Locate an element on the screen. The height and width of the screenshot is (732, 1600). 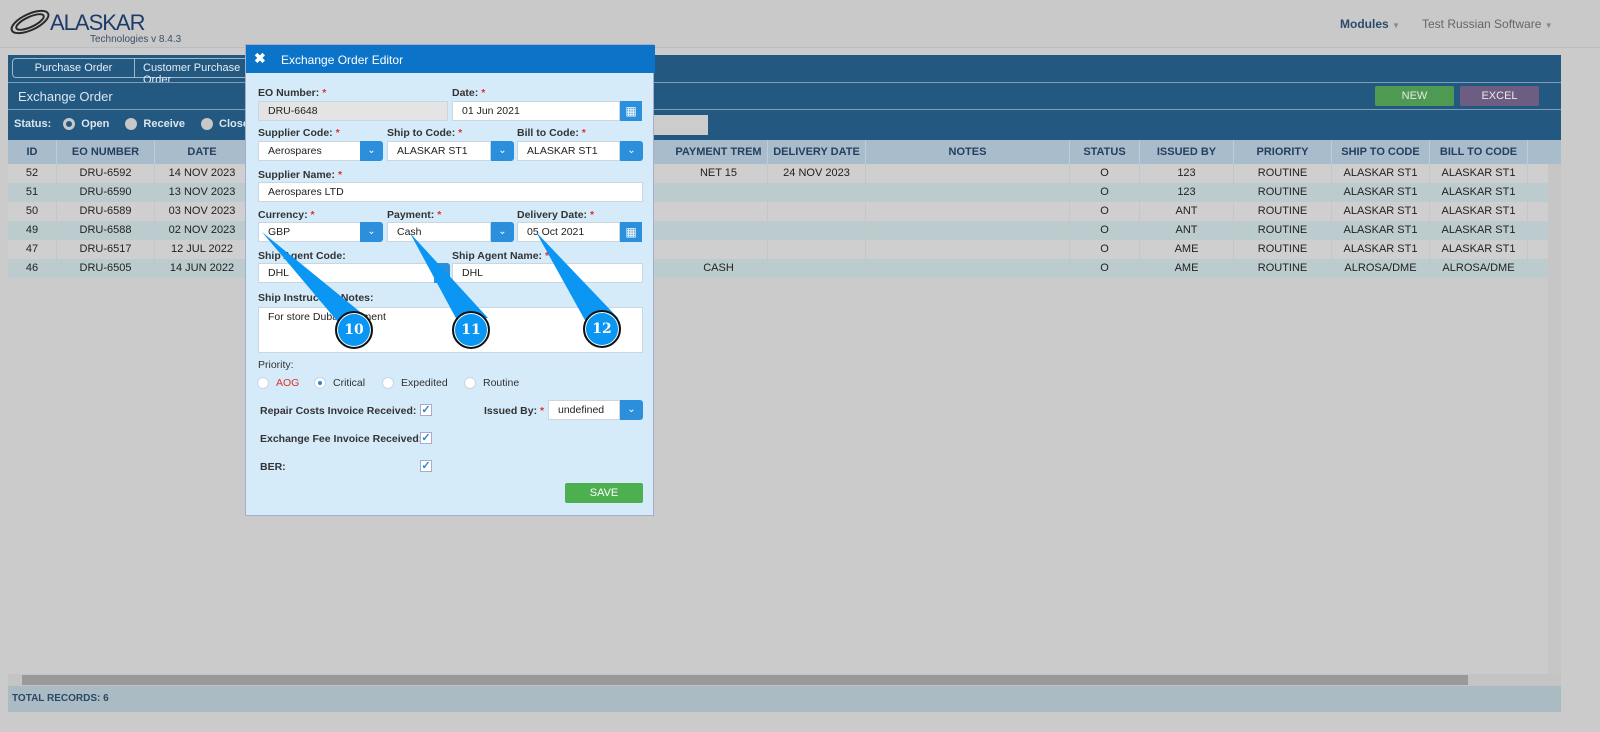
annotation-badge-10: 10 is located at coordinates (354, 330).